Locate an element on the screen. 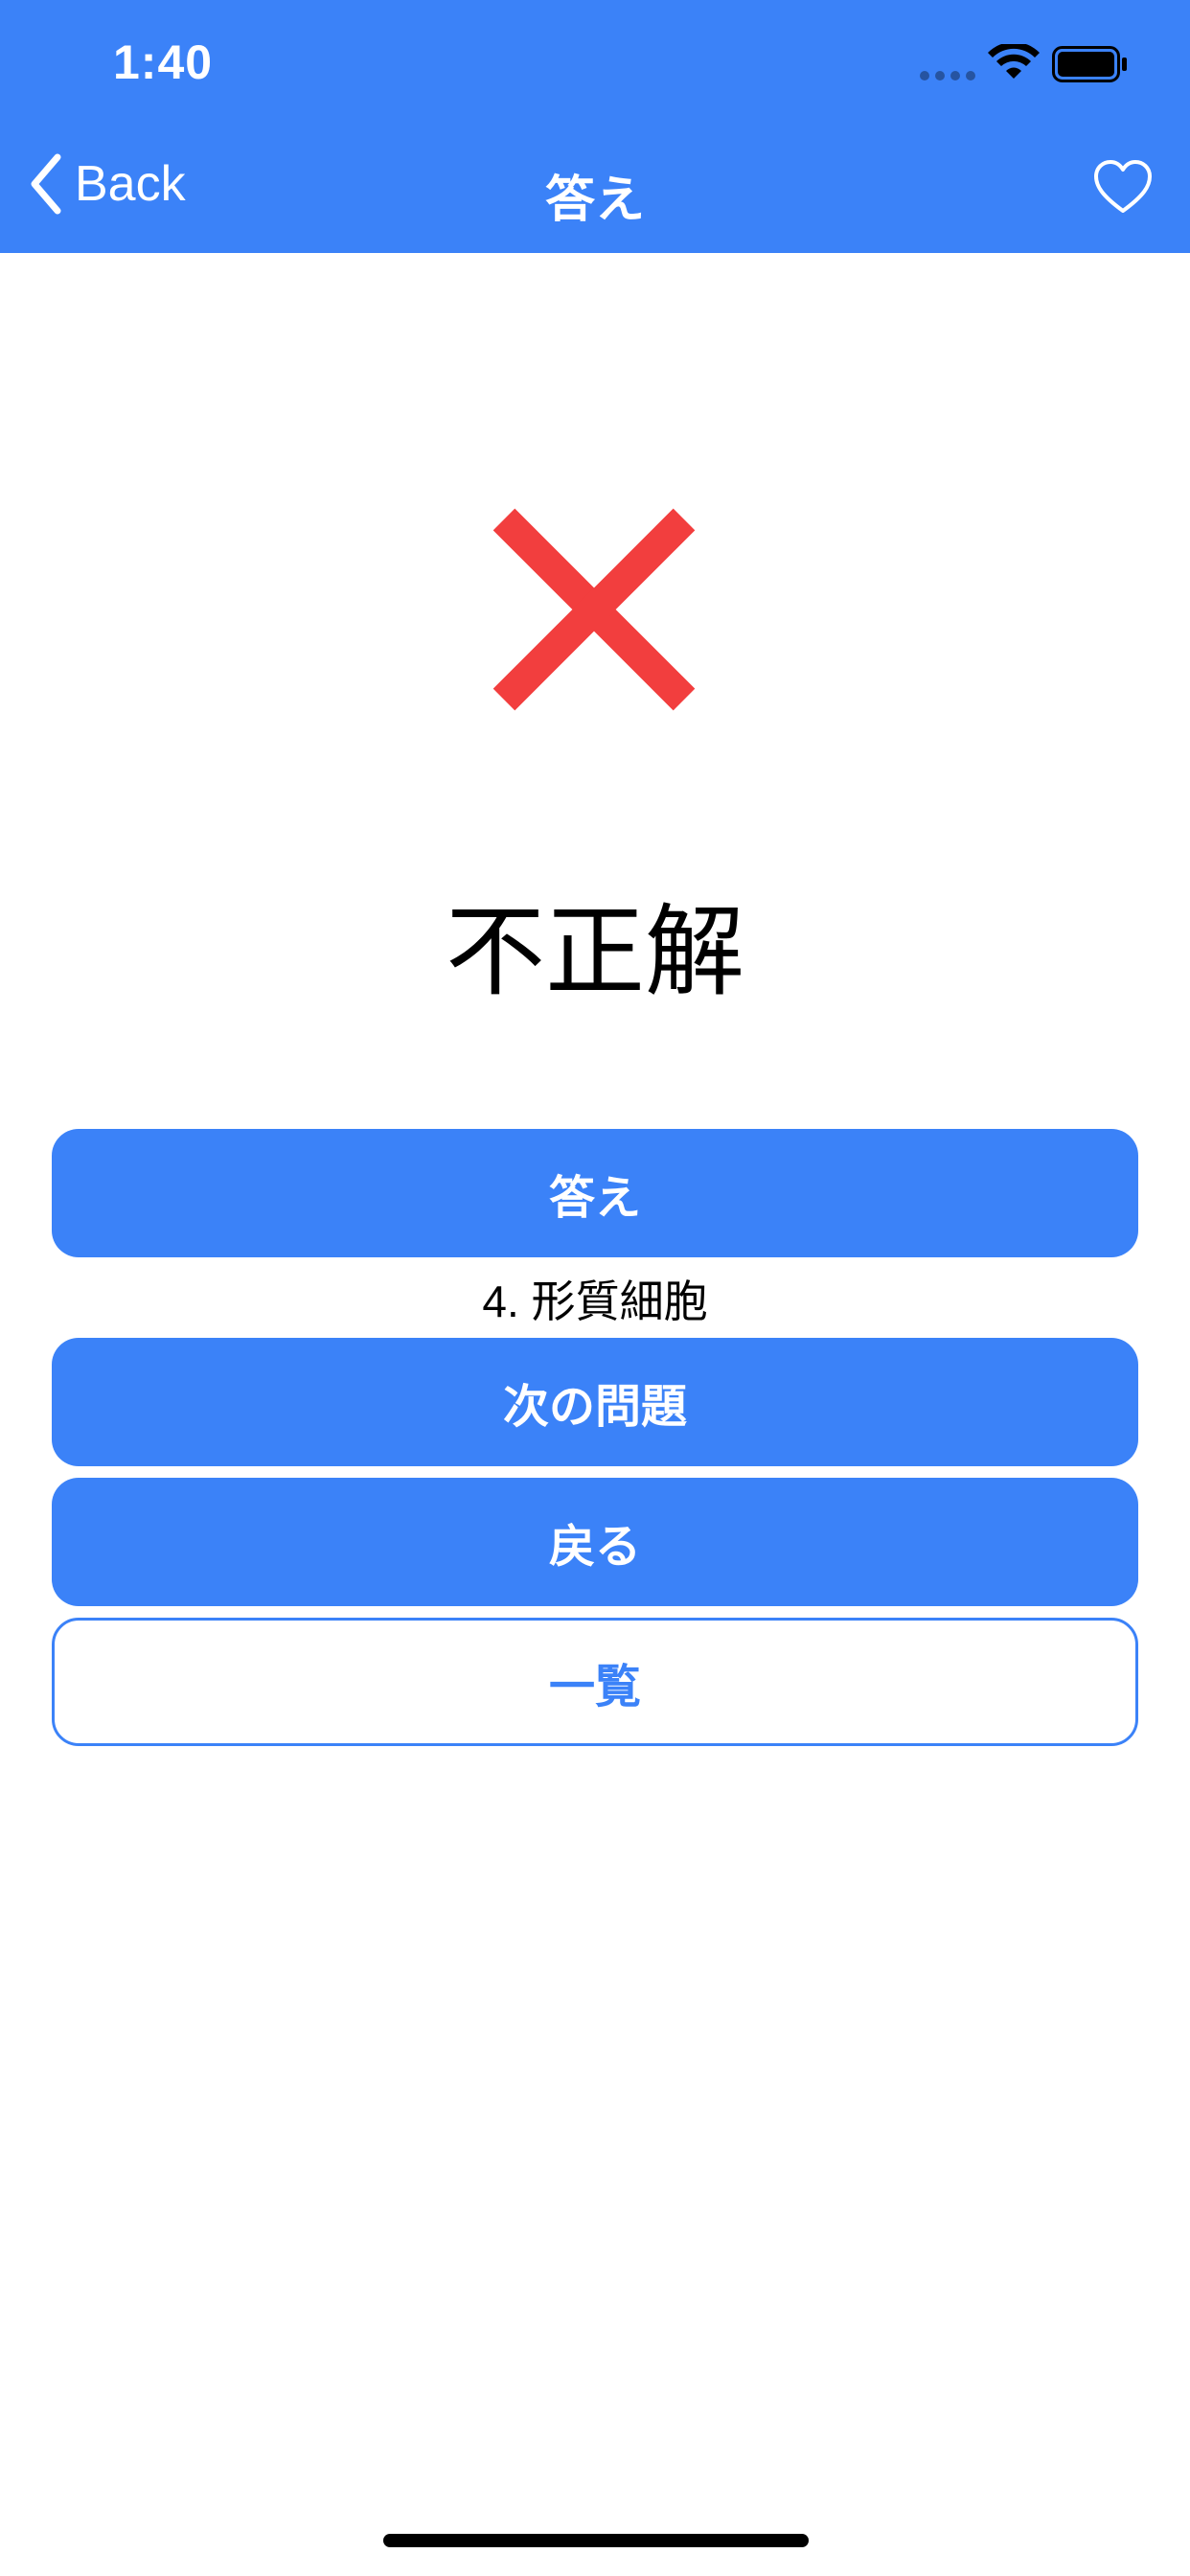  page-title: 答え is located at coordinates (594, 200).